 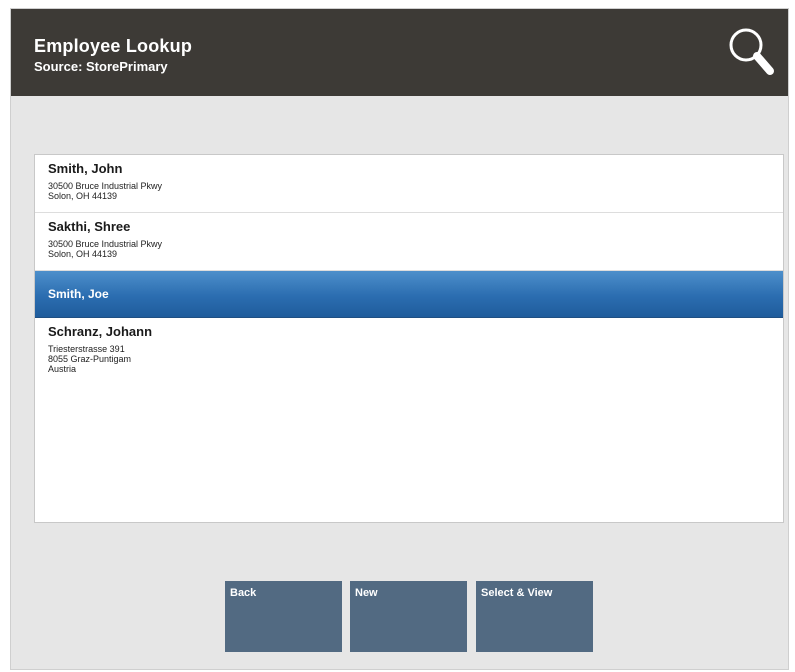 What do you see at coordinates (408, 616) in the screenshot?
I see `new-button: New` at bounding box center [408, 616].